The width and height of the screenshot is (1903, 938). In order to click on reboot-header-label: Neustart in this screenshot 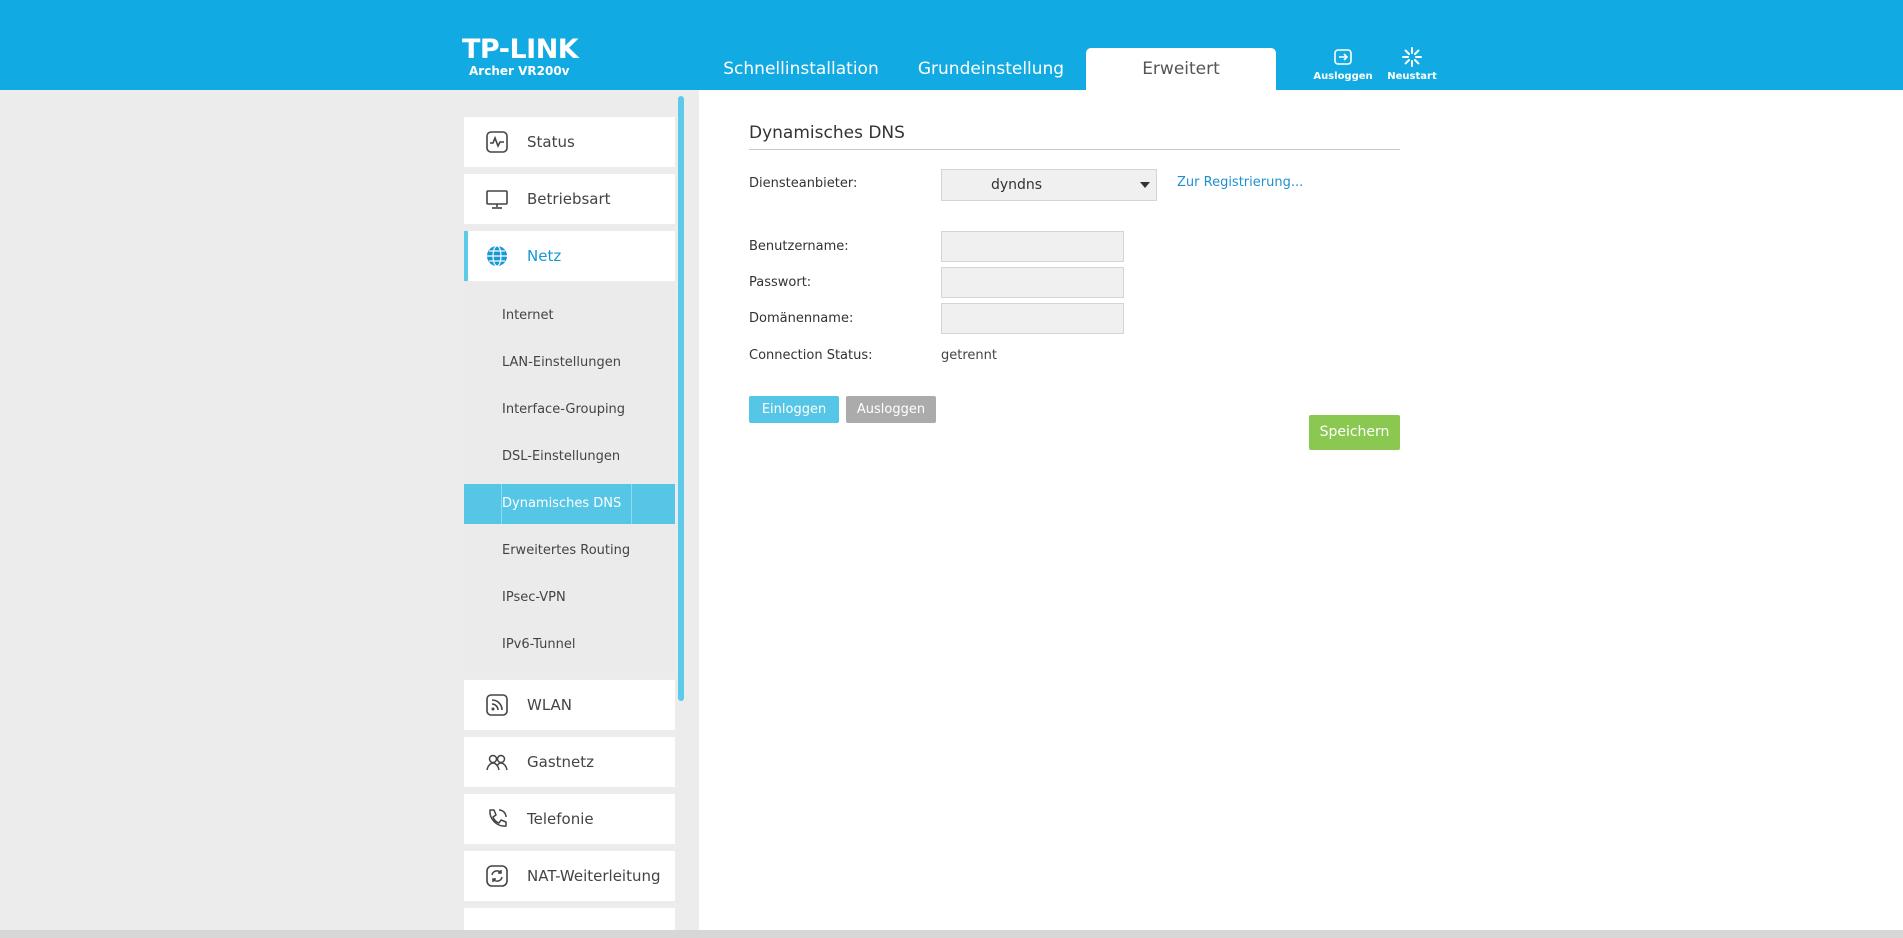, I will do `click(1412, 76)`.